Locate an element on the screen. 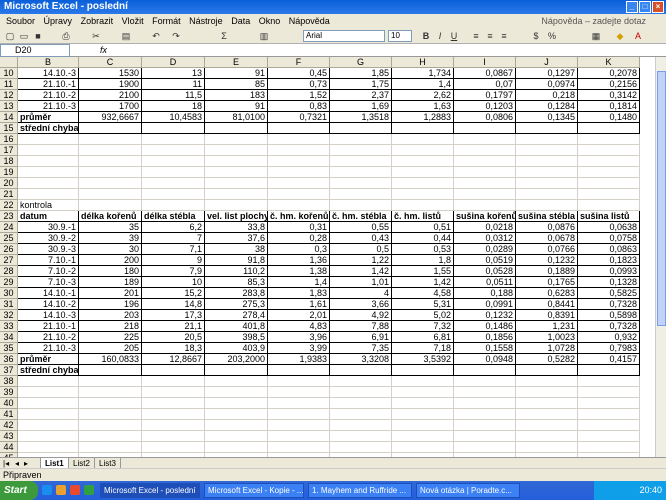 Image resolution: width=666 pixels, height=500 pixels. menu-napoveda: Nápověda is located at coordinates (309, 21).